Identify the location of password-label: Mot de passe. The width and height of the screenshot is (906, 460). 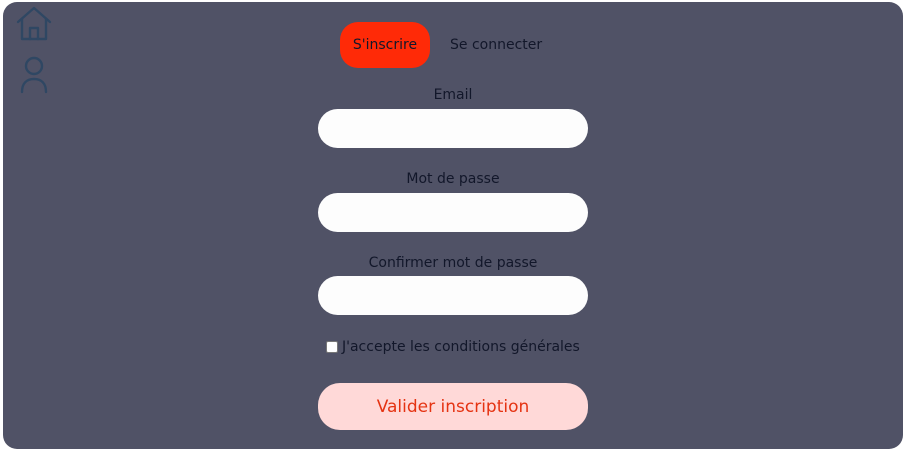
(453, 179).